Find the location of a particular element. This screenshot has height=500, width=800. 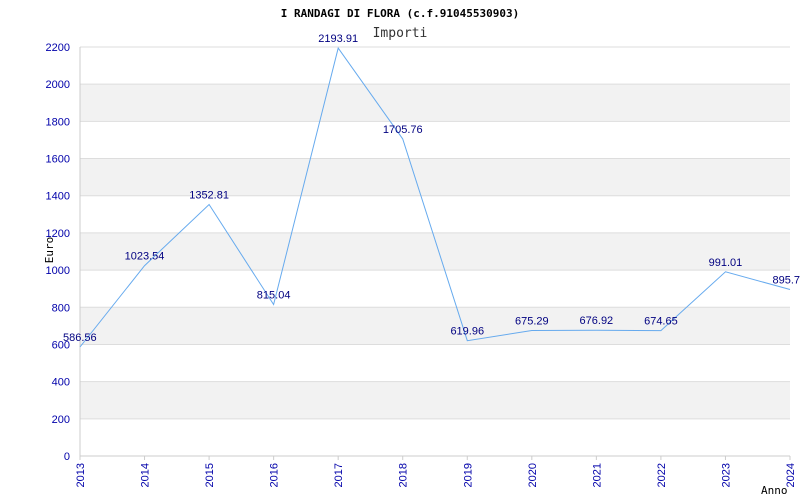

y-tick-label: 1000 is located at coordinates (58, 271).